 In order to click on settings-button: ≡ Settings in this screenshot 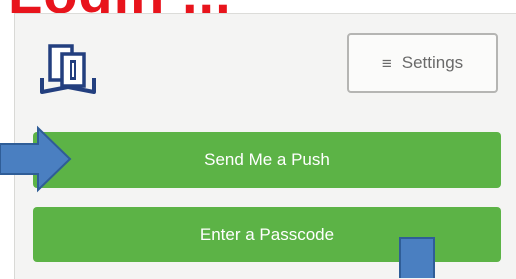, I will do `click(422, 63)`.